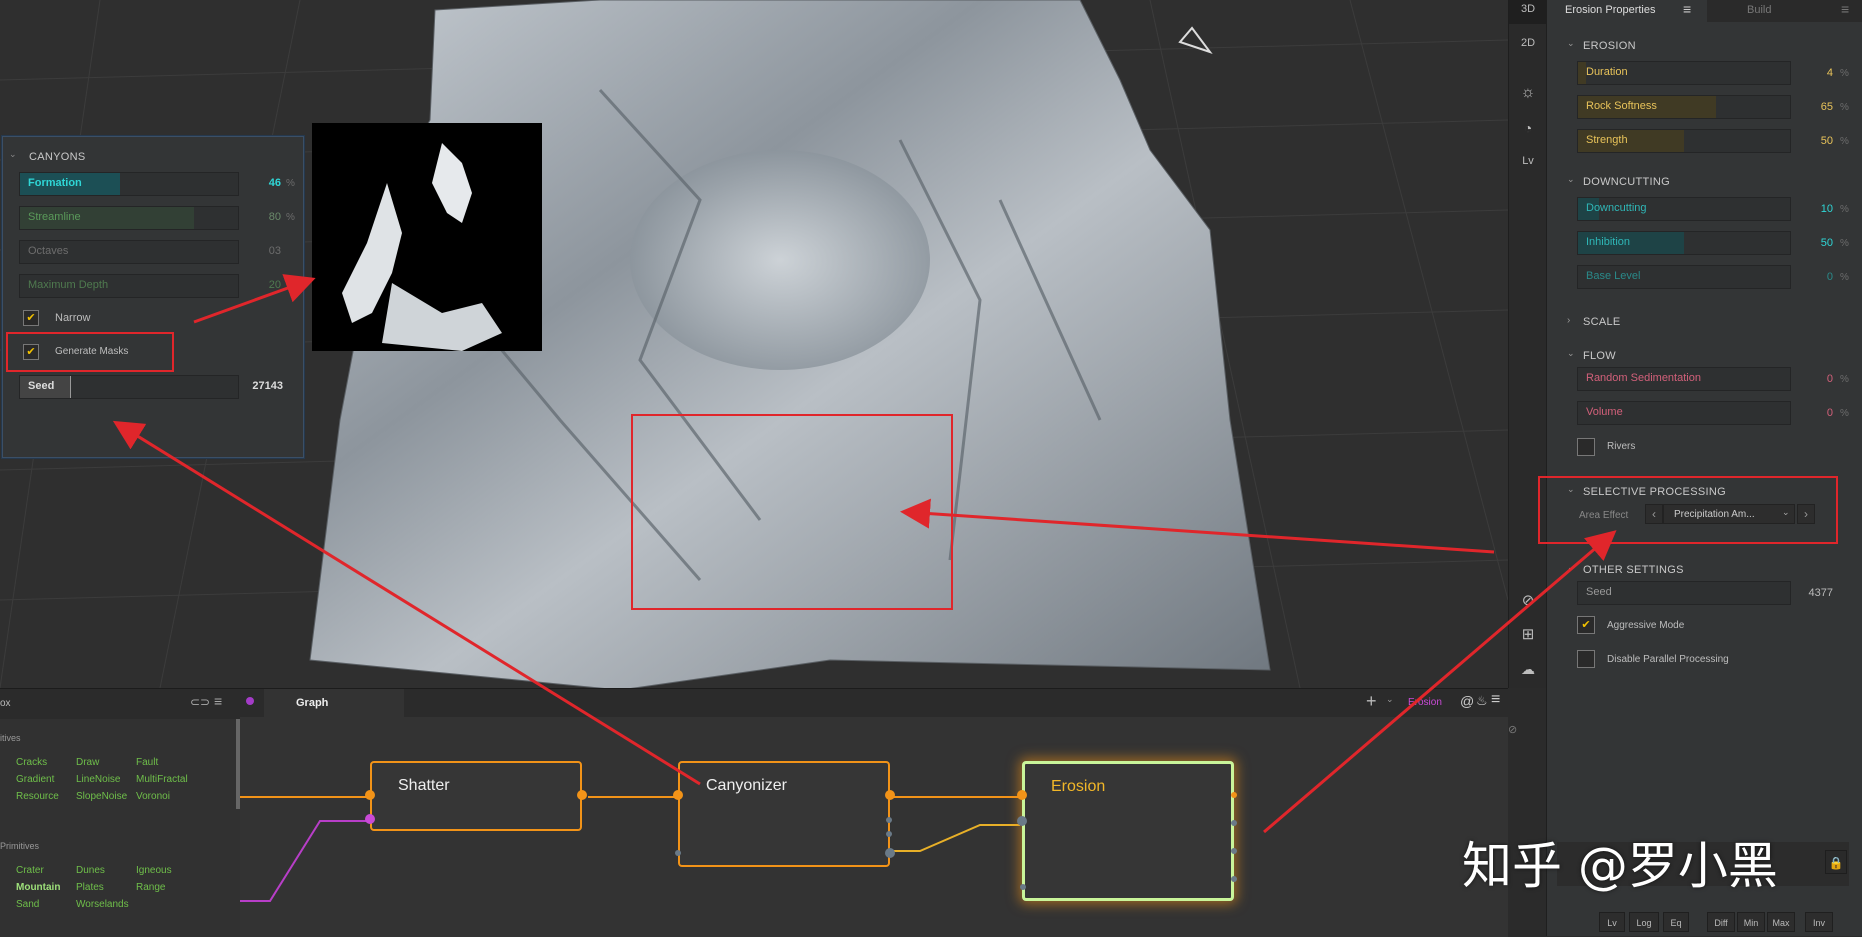 This screenshot has width=1862, height=937. What do you see at coordinates (1607, 140) in the screenshot?
I see `strength-label: Strength` at bounding box center [1607, 140].